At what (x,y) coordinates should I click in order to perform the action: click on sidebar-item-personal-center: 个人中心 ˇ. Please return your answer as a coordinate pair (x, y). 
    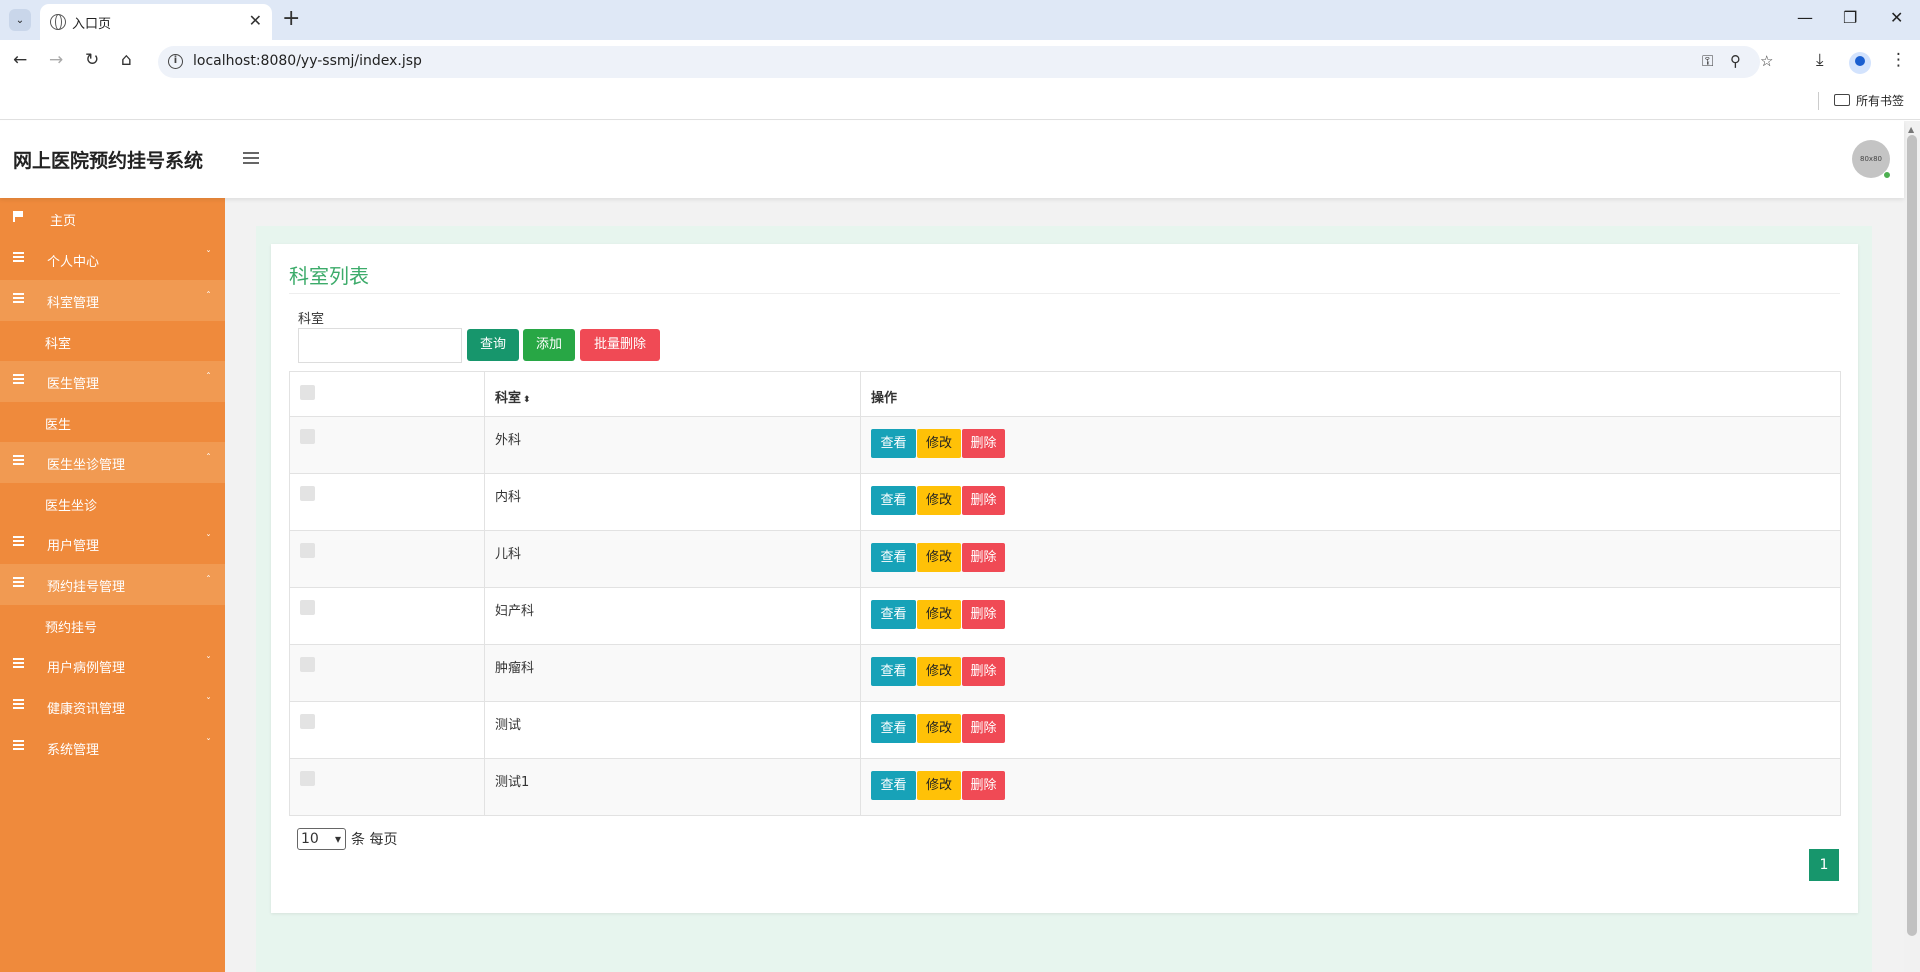
    Looking at the image, I should click on (112, 259).